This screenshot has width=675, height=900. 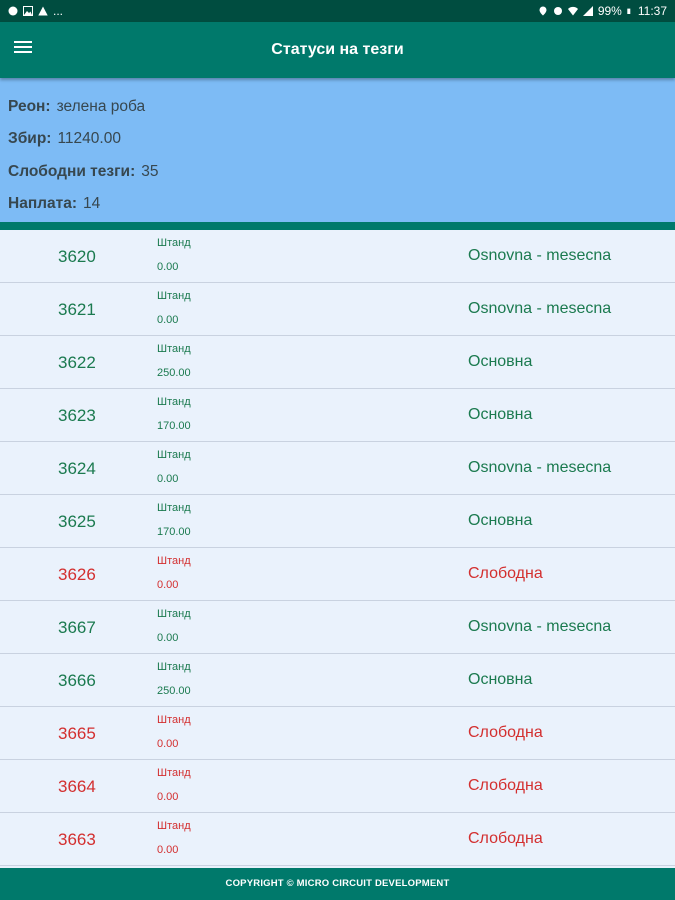 I want to click on alarm-icon, so click(x=557, y=11).